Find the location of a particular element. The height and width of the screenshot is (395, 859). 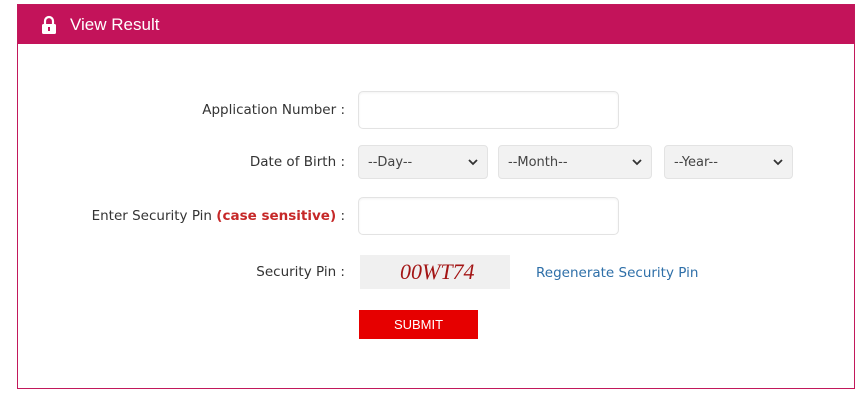

captcha-image: 00WT74 is located at coordinates (435, 272).